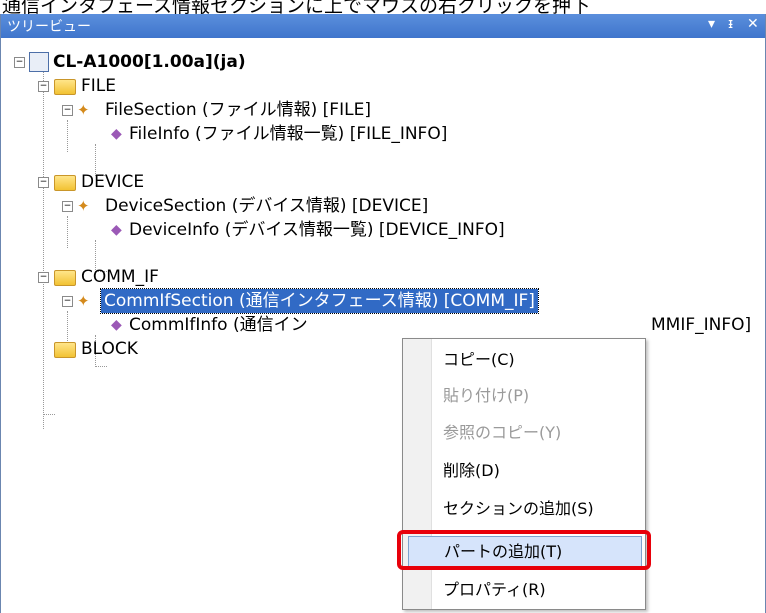 The width and height of the screenshot is (766, 613). What do you see at coordinates (536, 590) in the screenshot?
I see `menu-item-properties: プロパティ(R)` at bounding box center [536, 590].